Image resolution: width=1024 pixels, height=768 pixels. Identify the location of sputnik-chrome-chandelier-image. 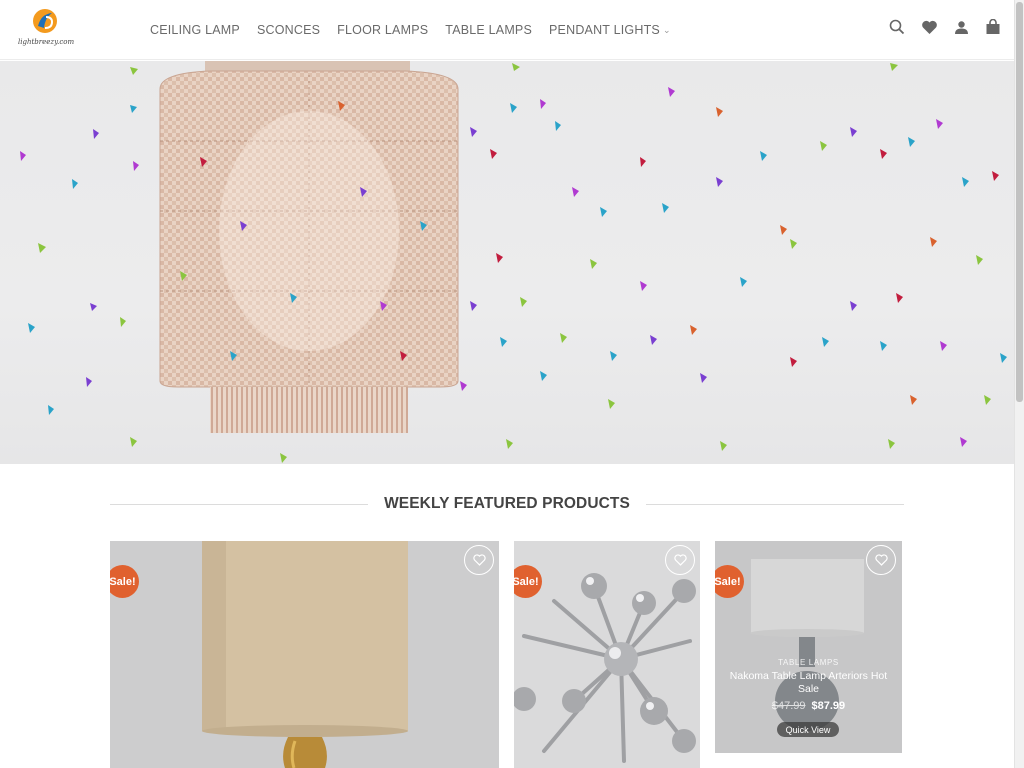
(607, 654).